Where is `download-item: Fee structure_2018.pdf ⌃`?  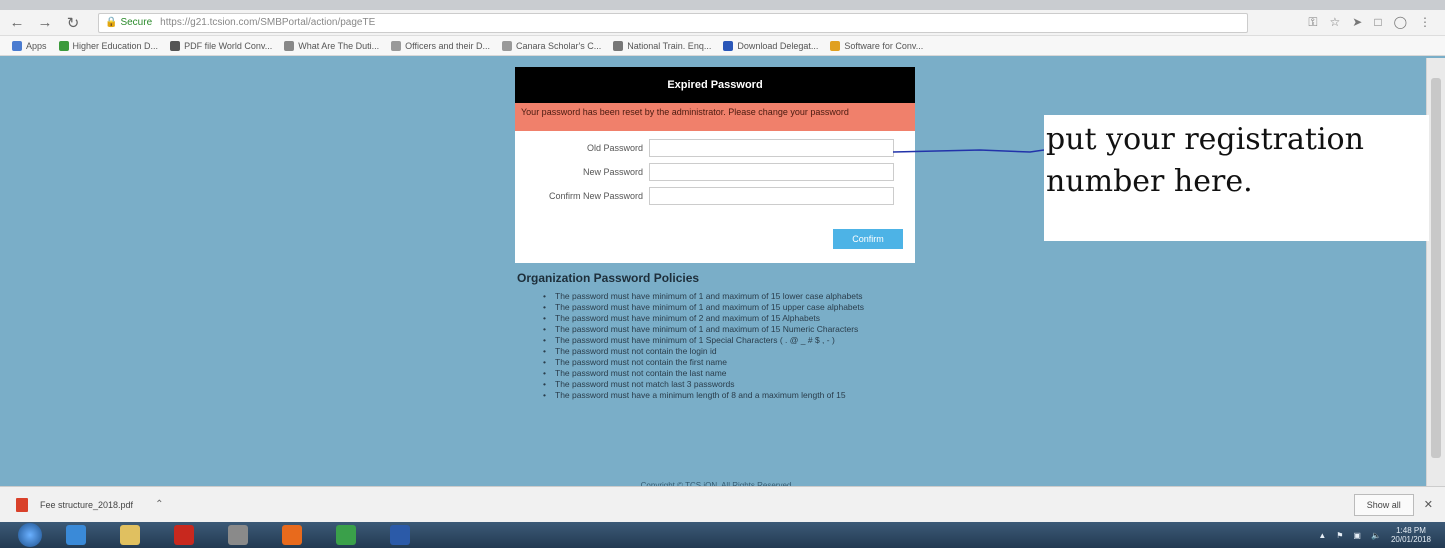
download-item: Fee structure_2018.pdf ⌃ is located at coordinates (89, 504).